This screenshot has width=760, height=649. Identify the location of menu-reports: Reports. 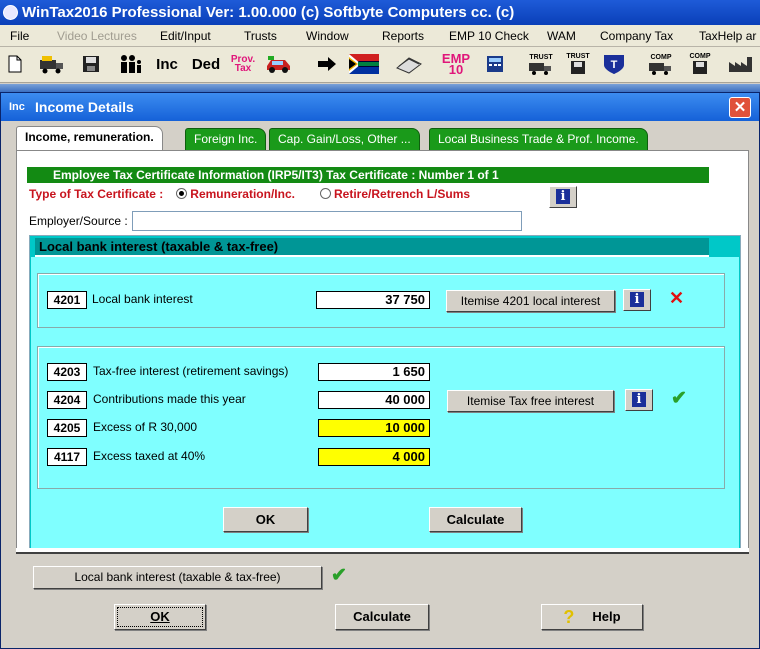
(403, 36).